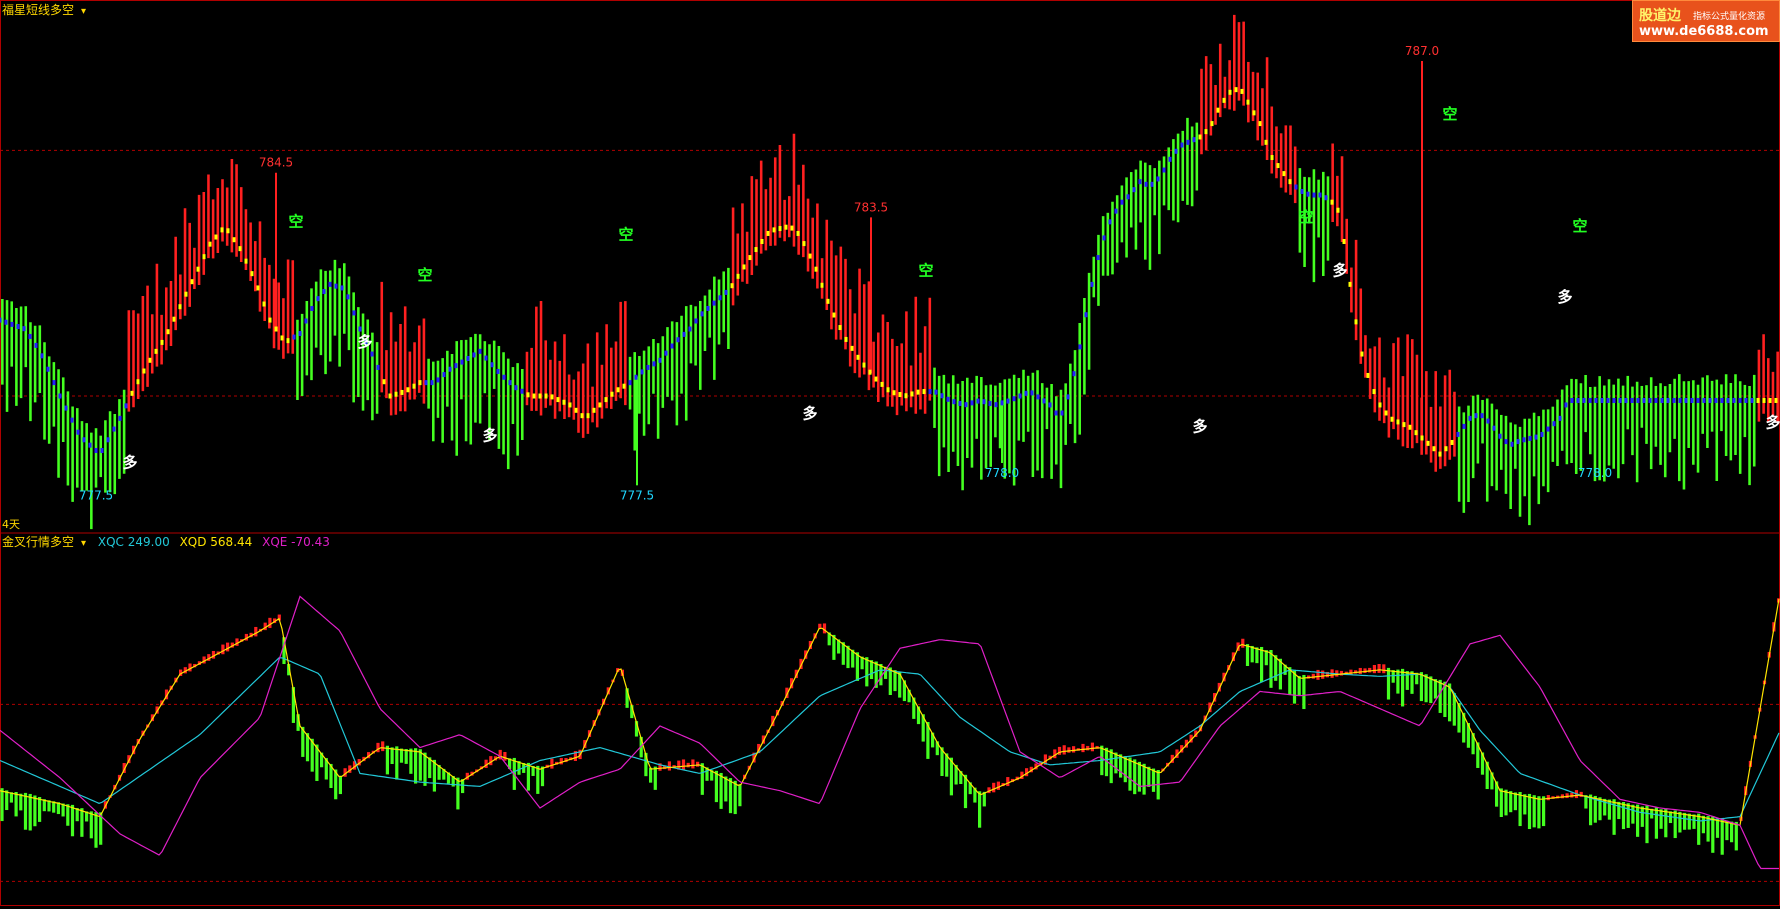  Describe the element at coordinates (424, 275) in the screenshot. I see `signal-short: 空` at that location.